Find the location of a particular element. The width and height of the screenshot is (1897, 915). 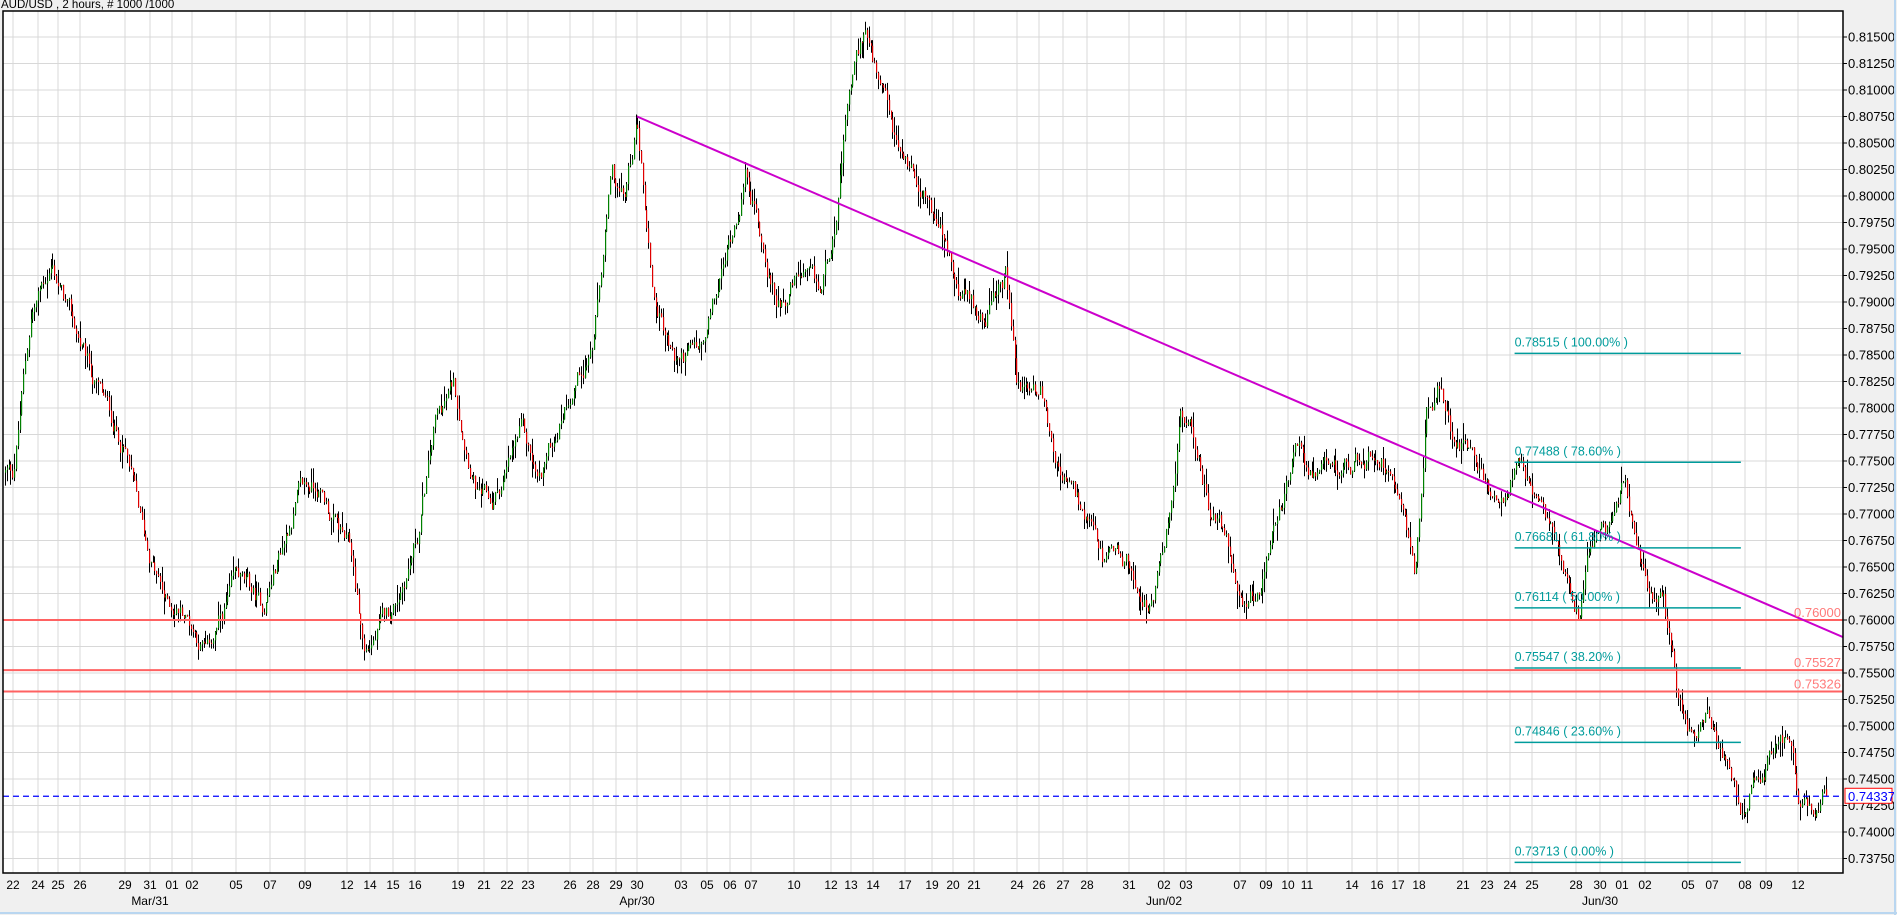

x-tick-label: 21 is located at coordinates (974, 885).